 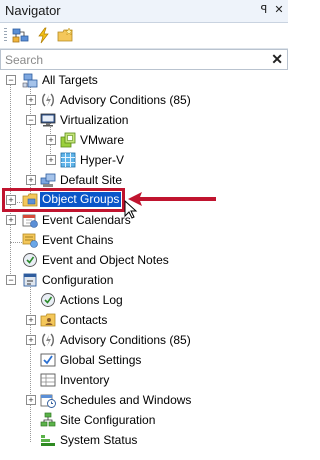 I want to click on tree-node-contacts: + Contacts, so click(x=144, y=320).